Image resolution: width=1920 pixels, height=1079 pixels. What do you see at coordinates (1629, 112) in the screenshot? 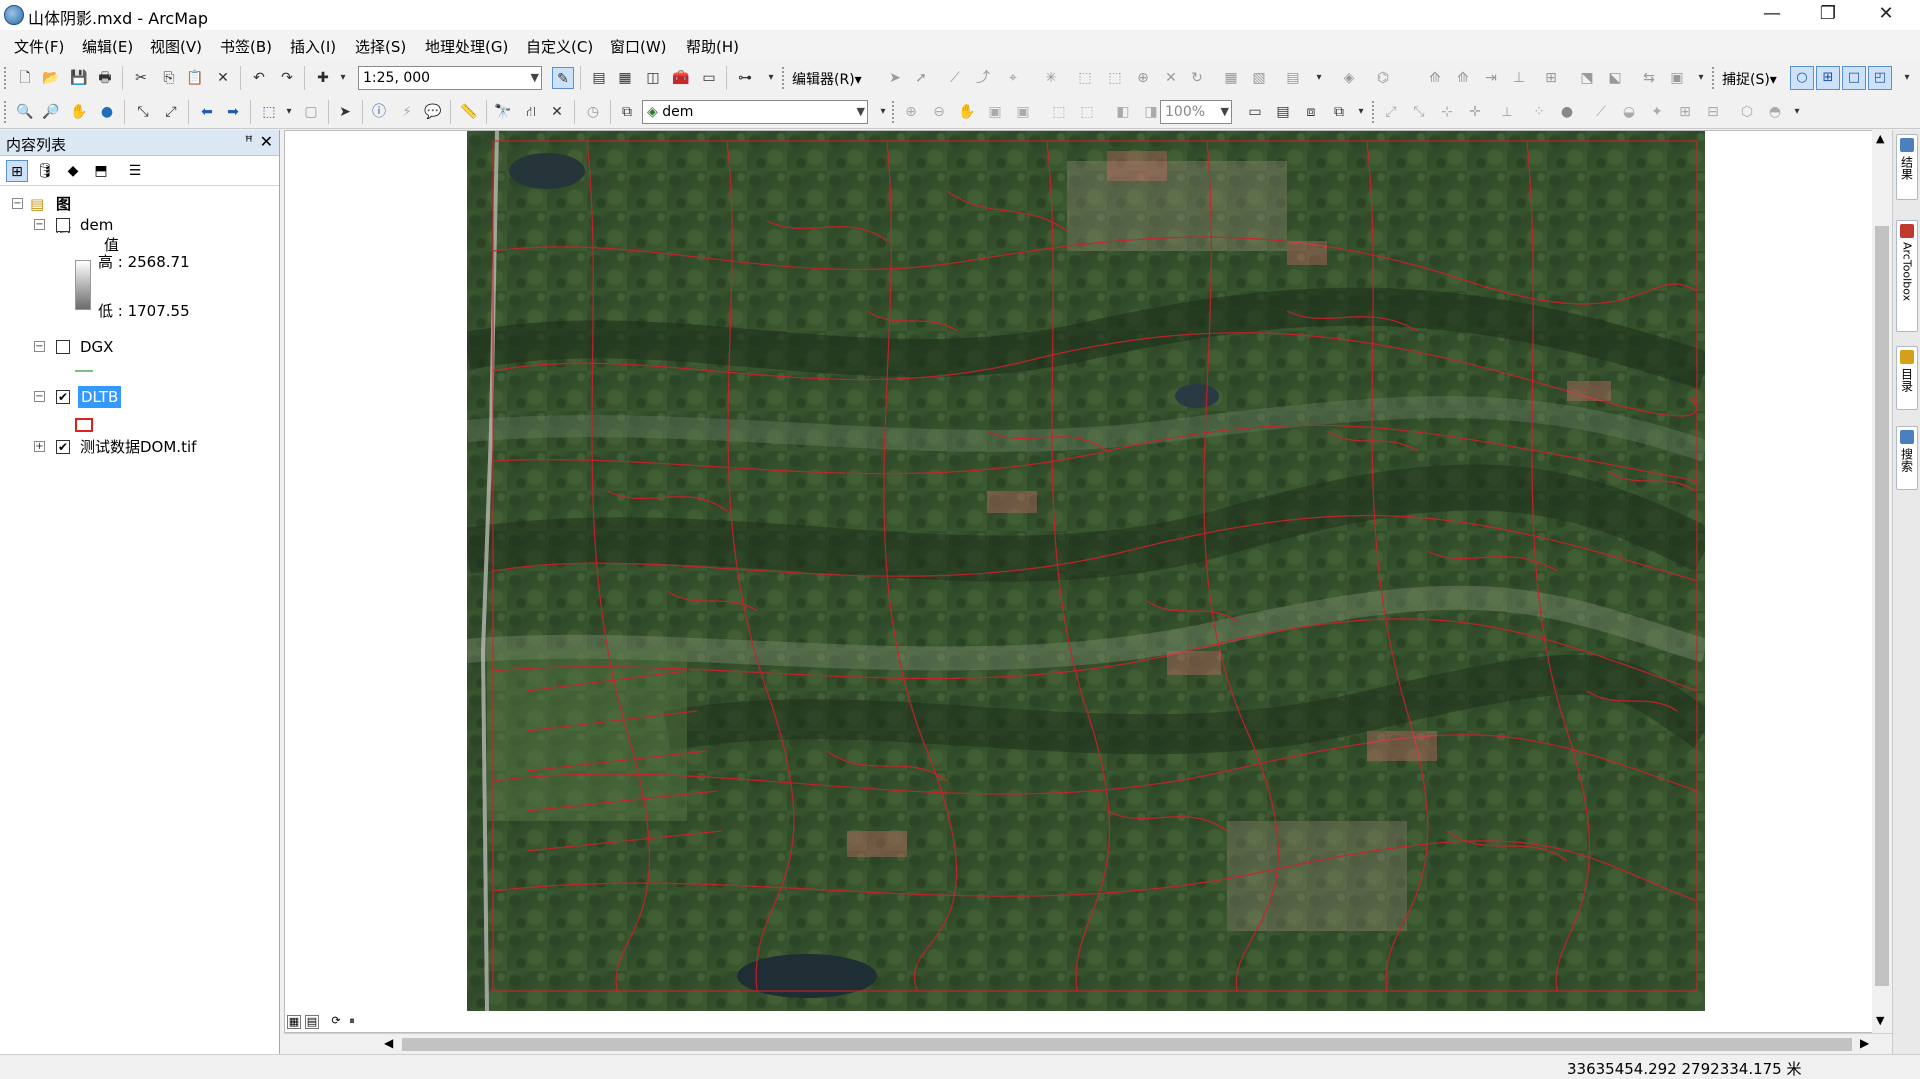
I see `generalize-icon: ◒` at bounding box center [1629, 112].